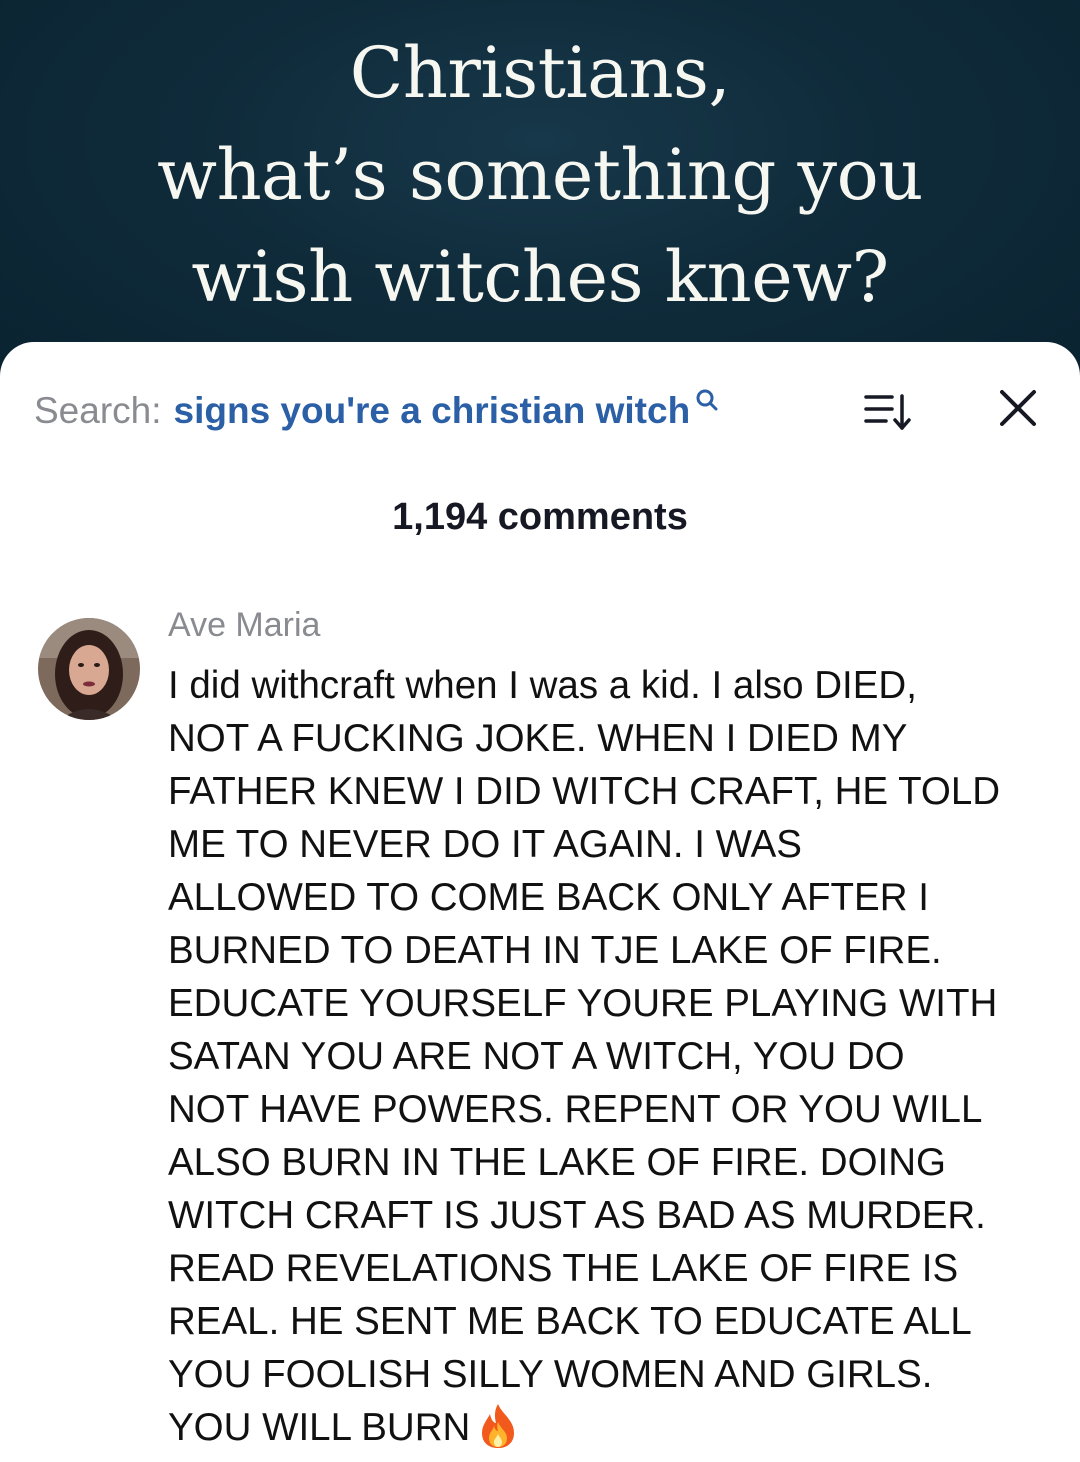 This screenshot has width=1080, height=1462. Describe the element at coordinates (432, 411) in the screenshot. I see `search-query-link: signs you're a christian witch` at that location.